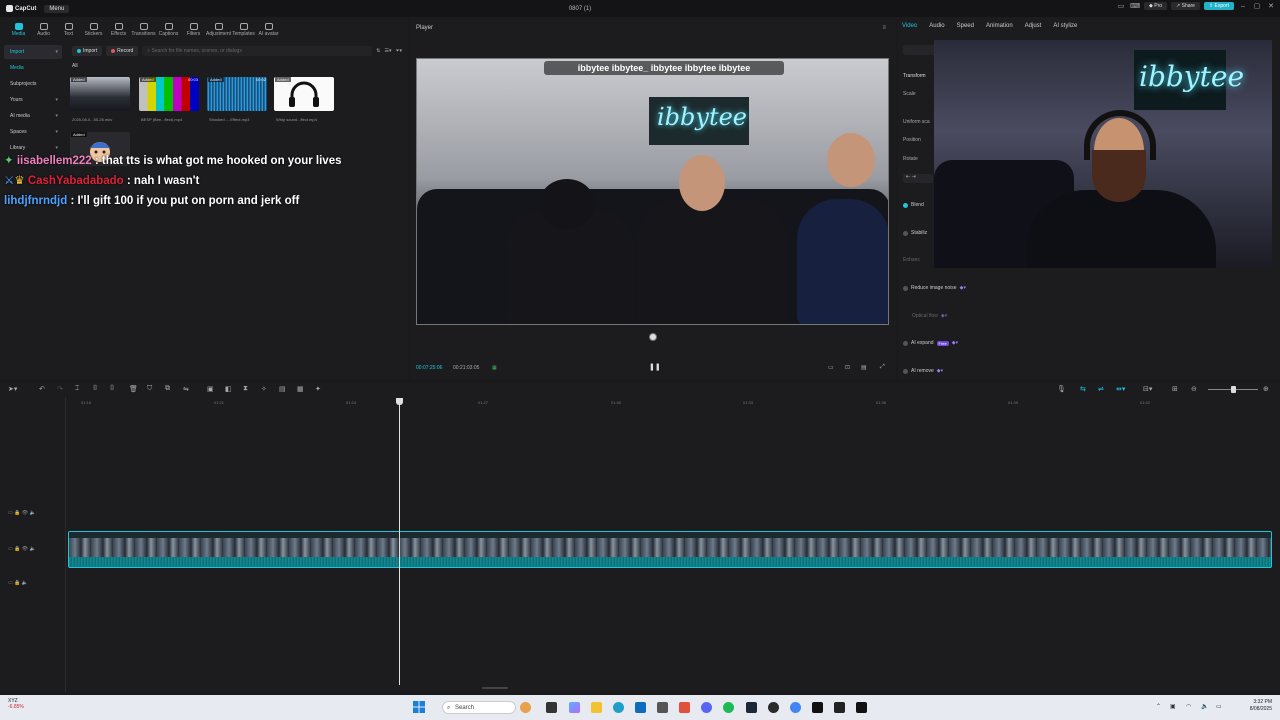  Describe the element at coordinates (118, 31) in the screenshot. I see `tab-effects: Effects` at that location.